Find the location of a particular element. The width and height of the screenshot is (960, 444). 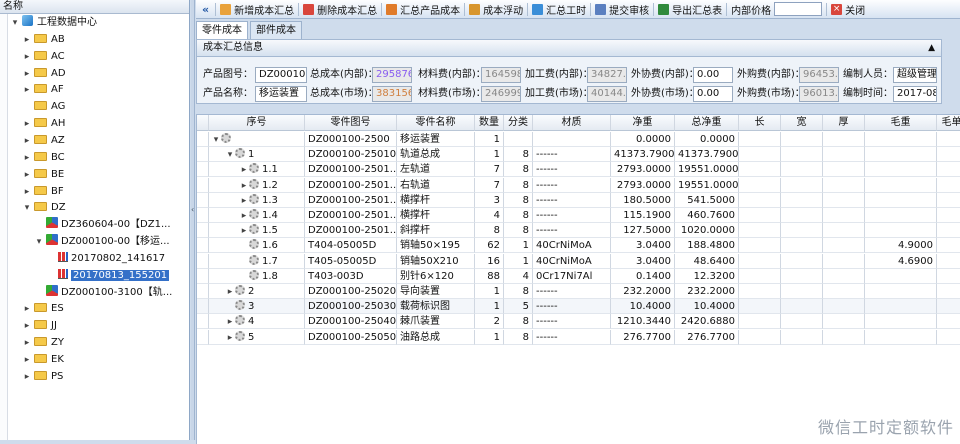

total-internal-field: 295876. is located at coordinates (392, 75).